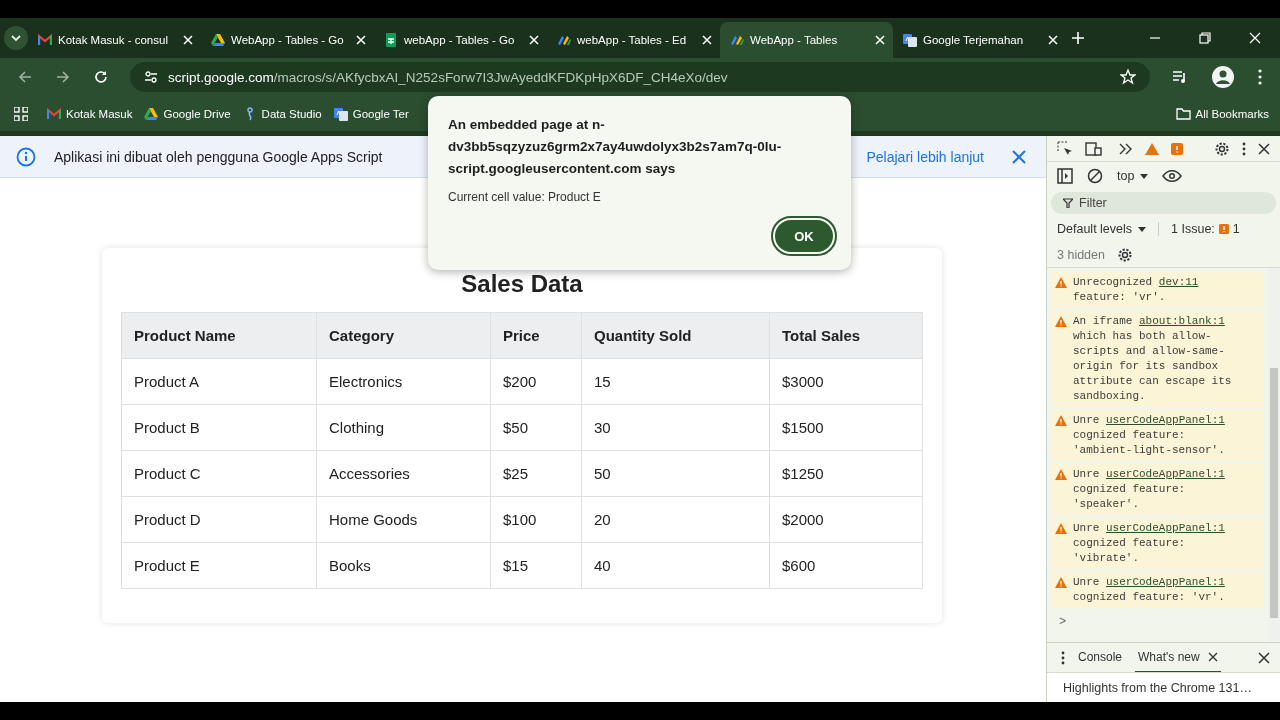 The width and height of the screenshot is (1280, 720). What do you see at coordinates (54, 113) in the screenshot?
I see `mail-icon` at bounding box center [54, 113].